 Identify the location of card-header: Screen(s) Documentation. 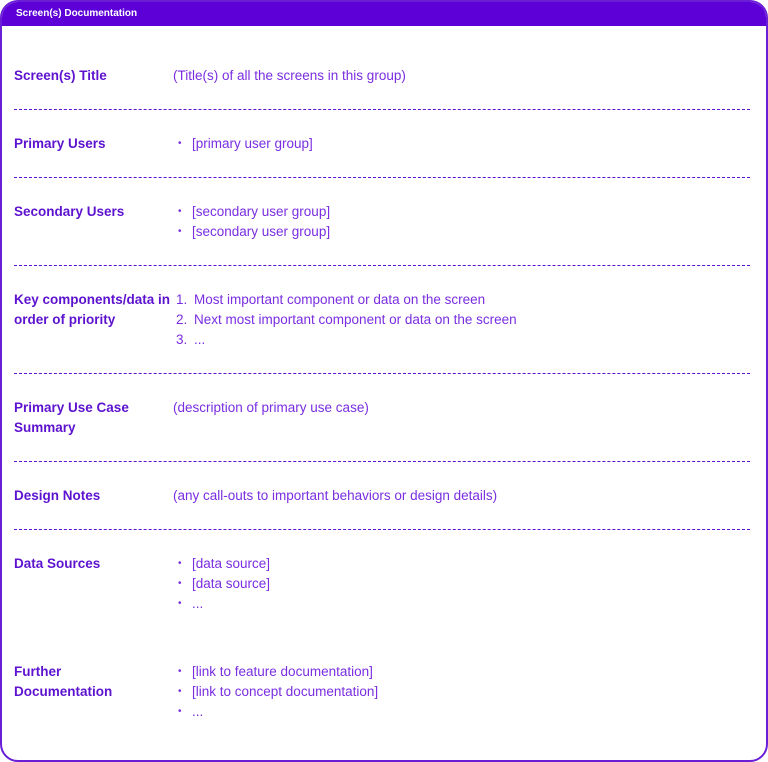
(384, 14).